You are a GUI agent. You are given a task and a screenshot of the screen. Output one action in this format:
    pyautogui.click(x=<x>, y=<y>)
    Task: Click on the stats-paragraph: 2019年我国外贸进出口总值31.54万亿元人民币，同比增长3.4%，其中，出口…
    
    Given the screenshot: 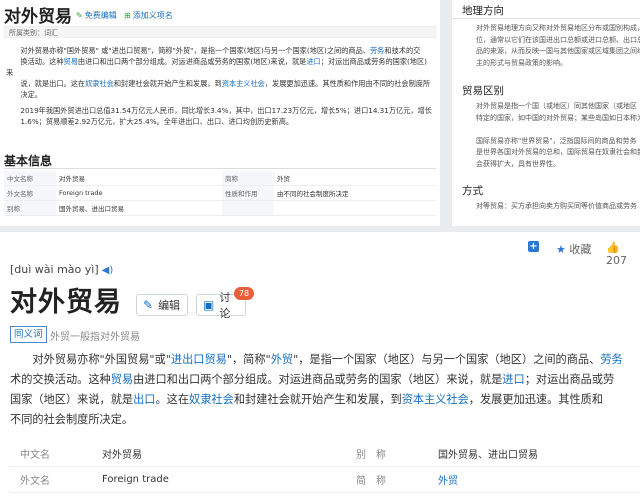 What is the action you would take?
    pyautogui.click(x=220, y=116)
    